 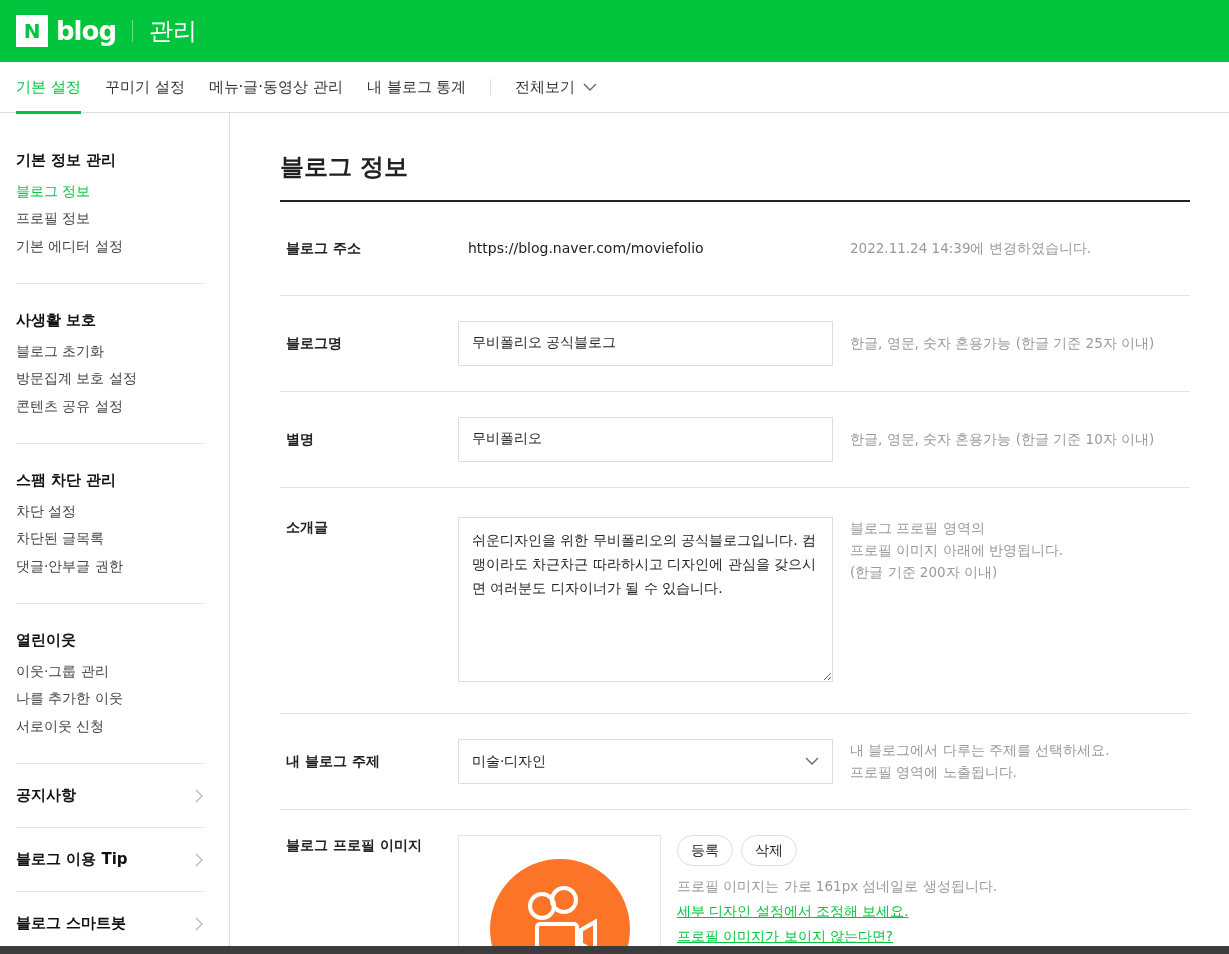 What do you see at coordinates (67, 480) in the screenshot?
I see `section-title: 스팸 차단 관리` at bounding box center [67, 480].